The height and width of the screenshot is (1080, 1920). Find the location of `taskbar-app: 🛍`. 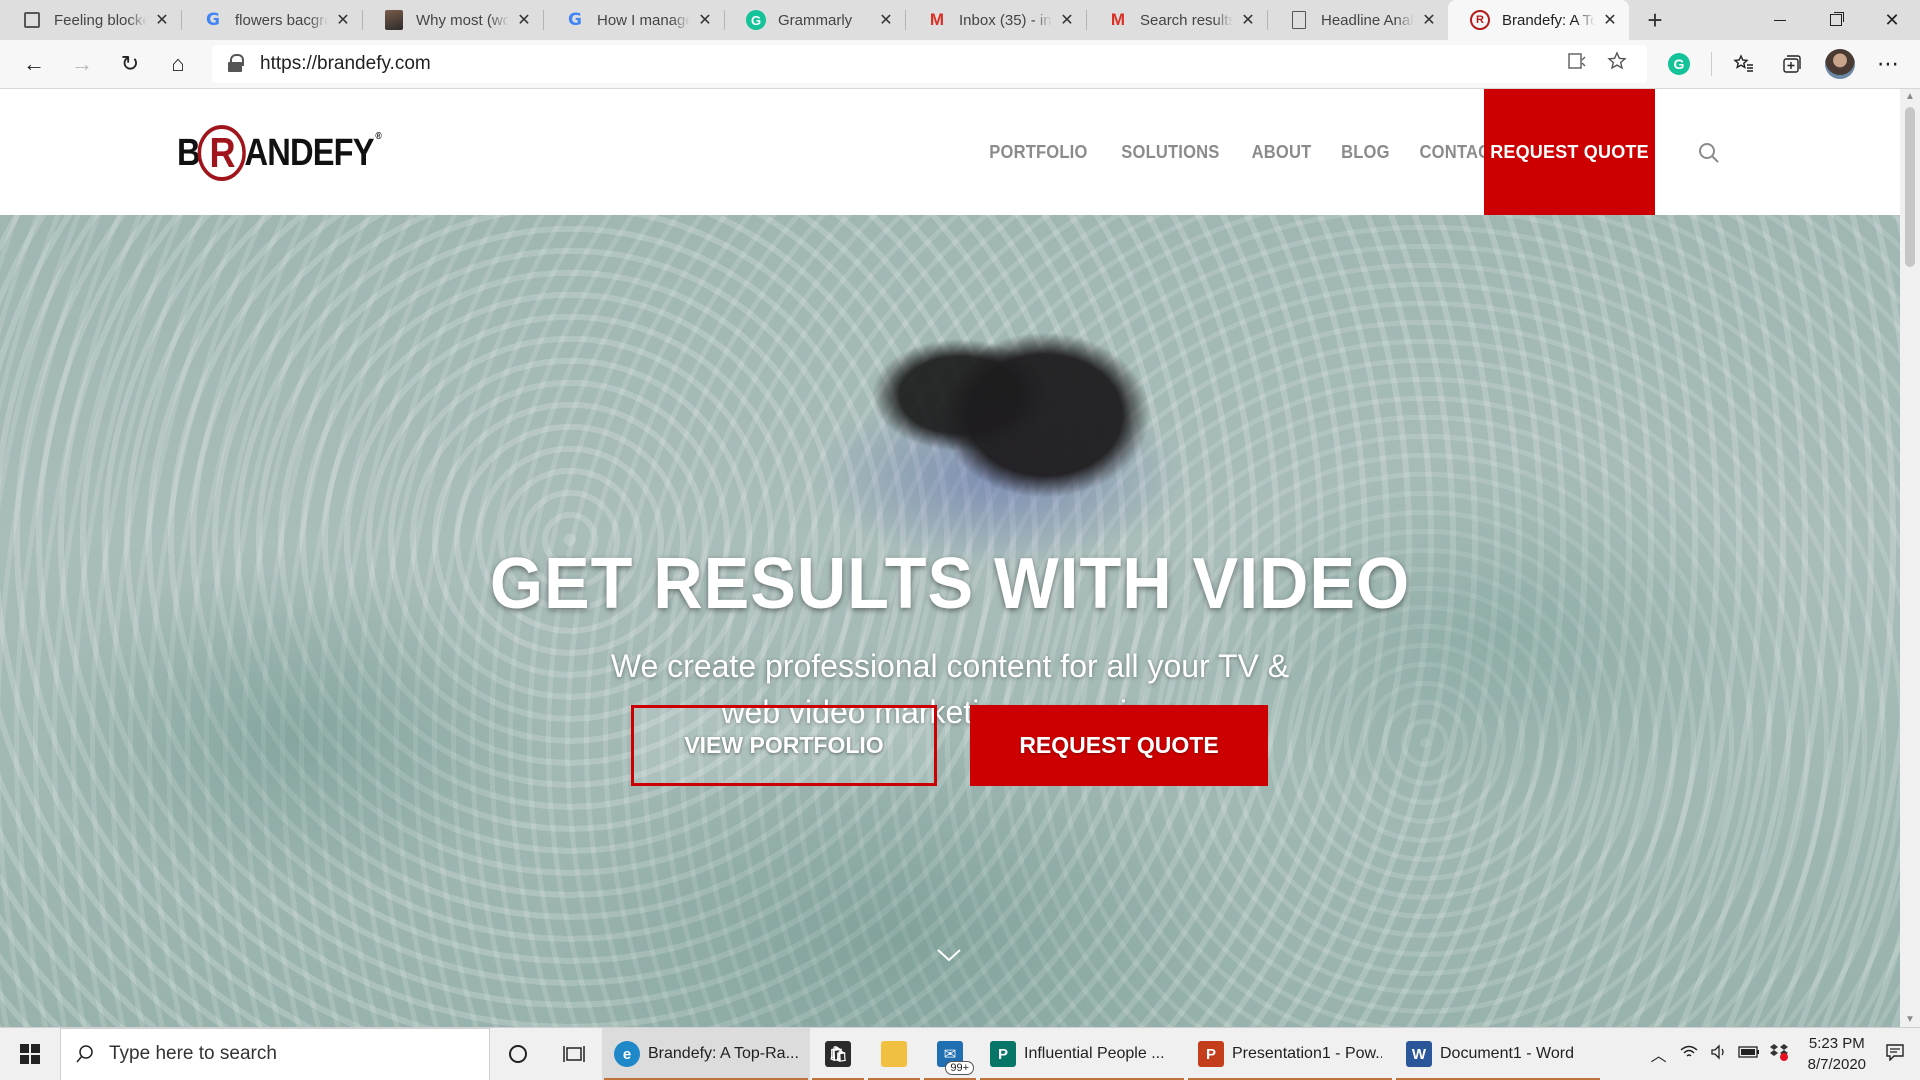

taskbar-app: 🛍 is located at coordinates (838, 1054).